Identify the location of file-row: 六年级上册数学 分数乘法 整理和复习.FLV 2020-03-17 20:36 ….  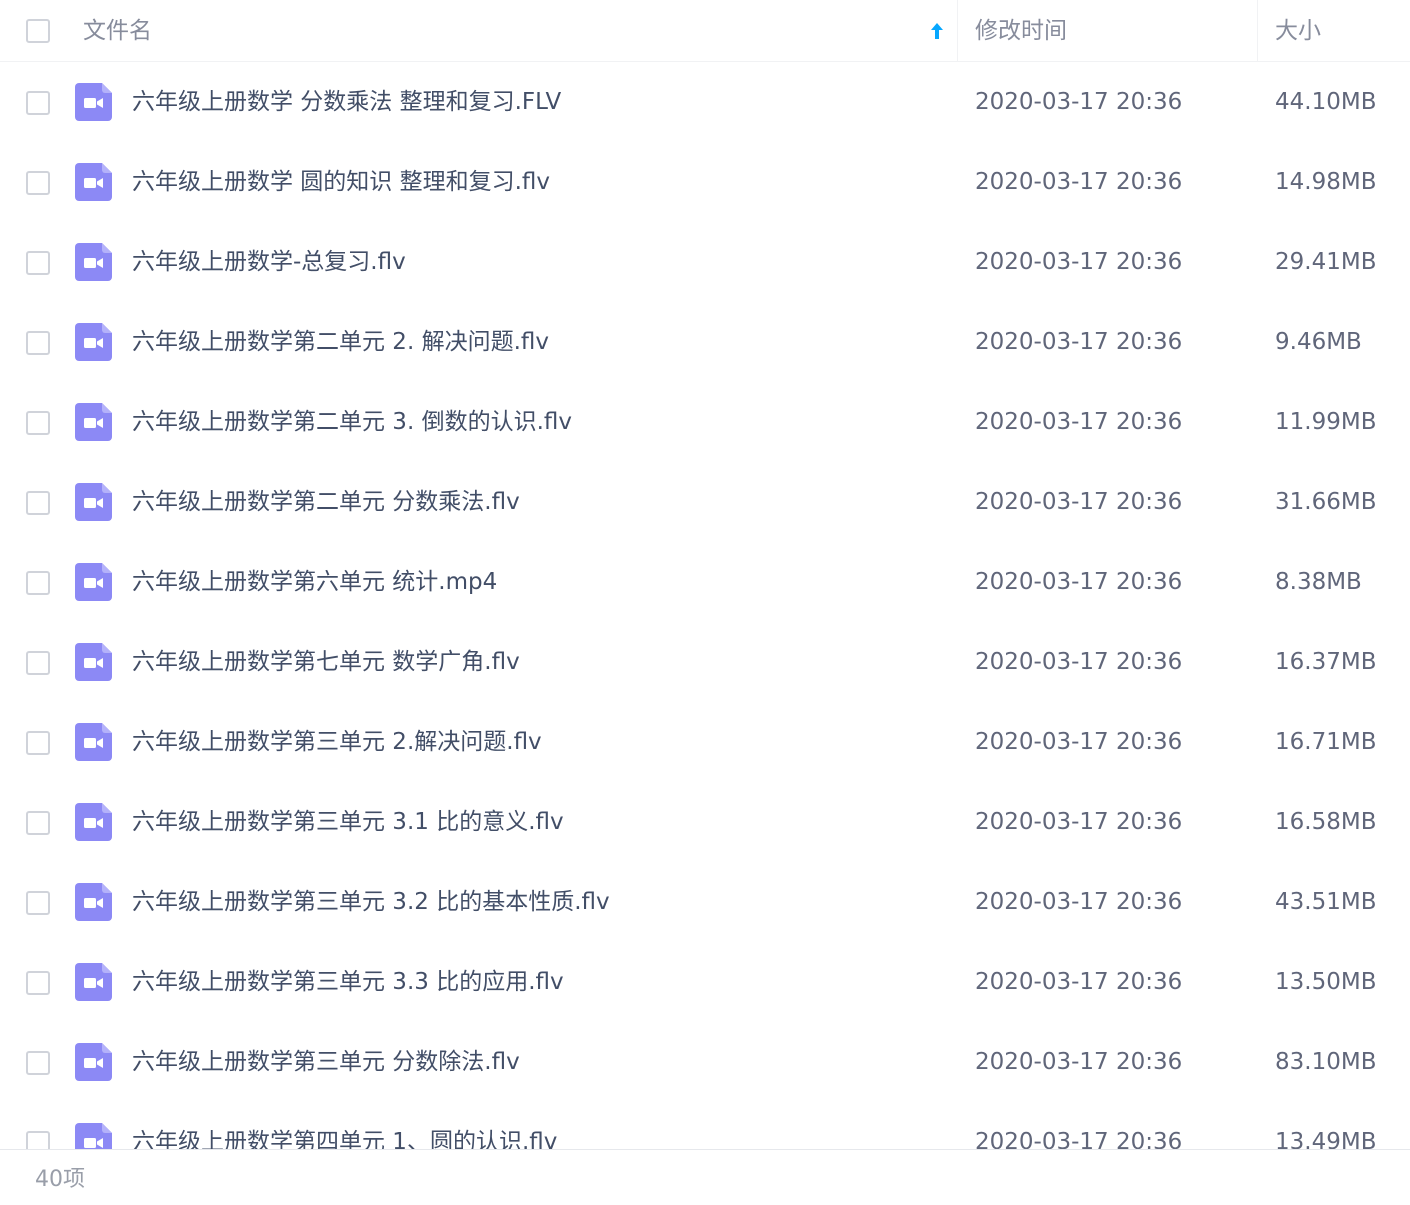
(705, 102).